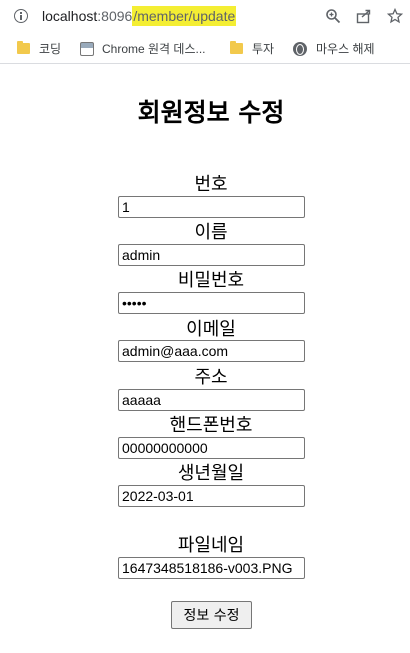 The width and height of the screenshot is (410, 653). Describe the element at coordinates (211, 448) in the screenshot. I see `phone-input` at that location.